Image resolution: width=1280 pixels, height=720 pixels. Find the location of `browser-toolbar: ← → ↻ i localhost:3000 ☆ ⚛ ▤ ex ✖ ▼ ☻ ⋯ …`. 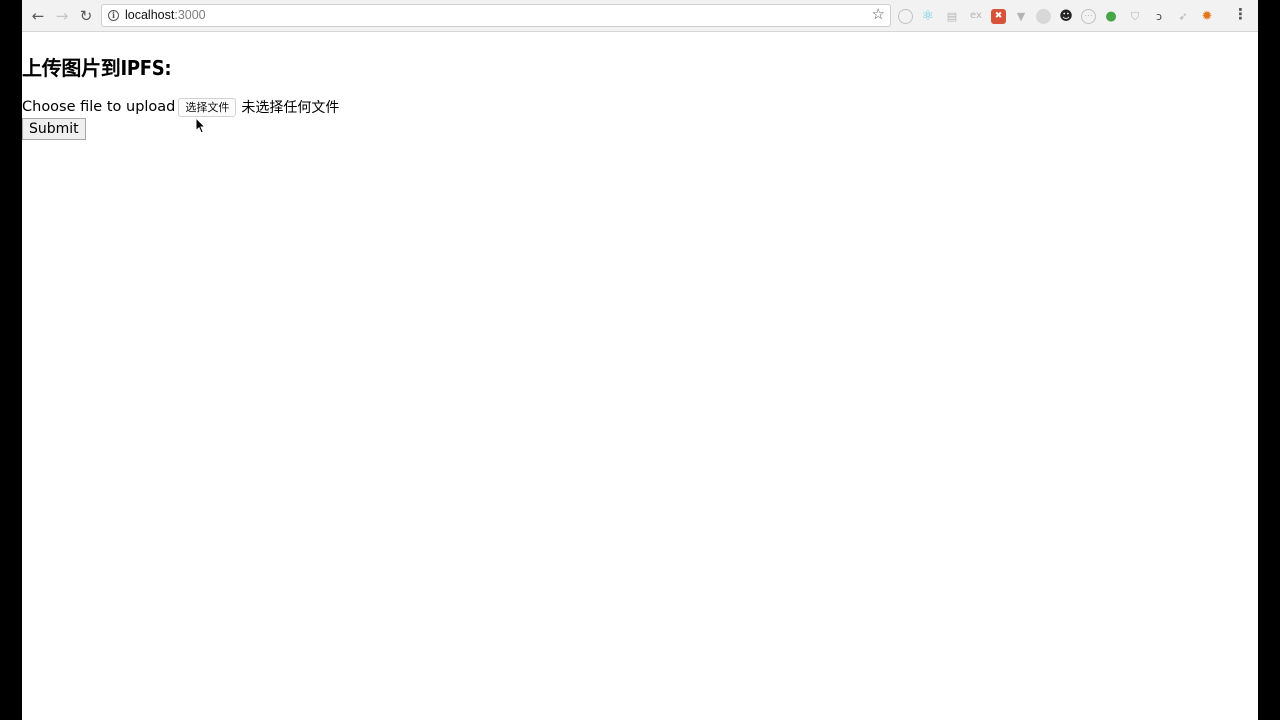

browser-toolbar: ← → ↻ i localhost:3000 ☆ ⚛ ▤ ex ✖ ▼ ☻ ⋯ … is located at coordinates (640, 16).